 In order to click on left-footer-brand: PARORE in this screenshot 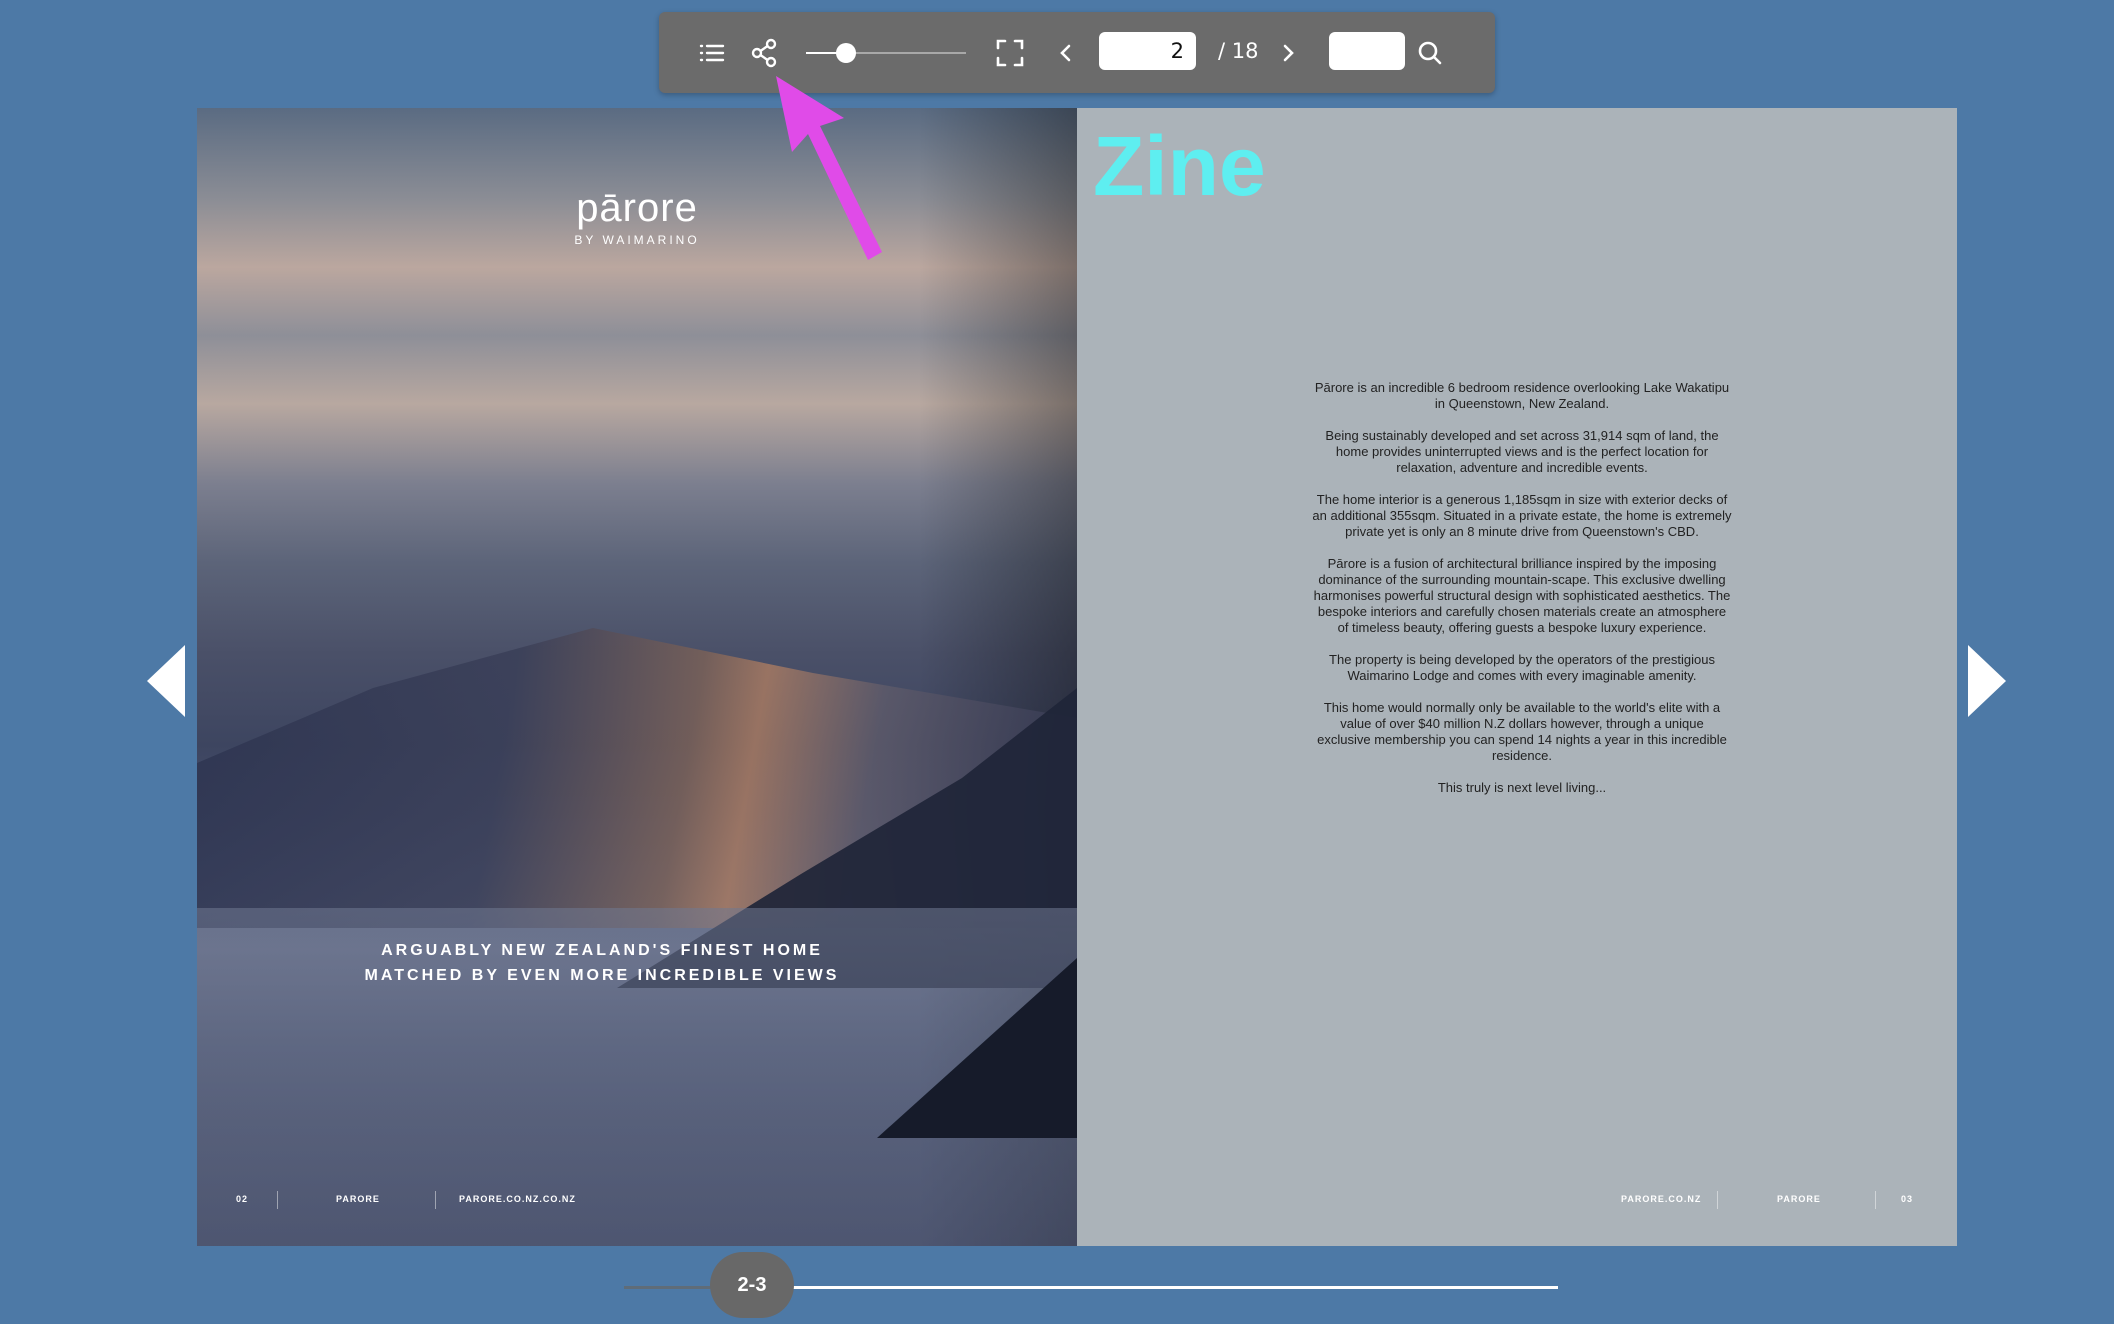, I will do `click(358, 1199)`.